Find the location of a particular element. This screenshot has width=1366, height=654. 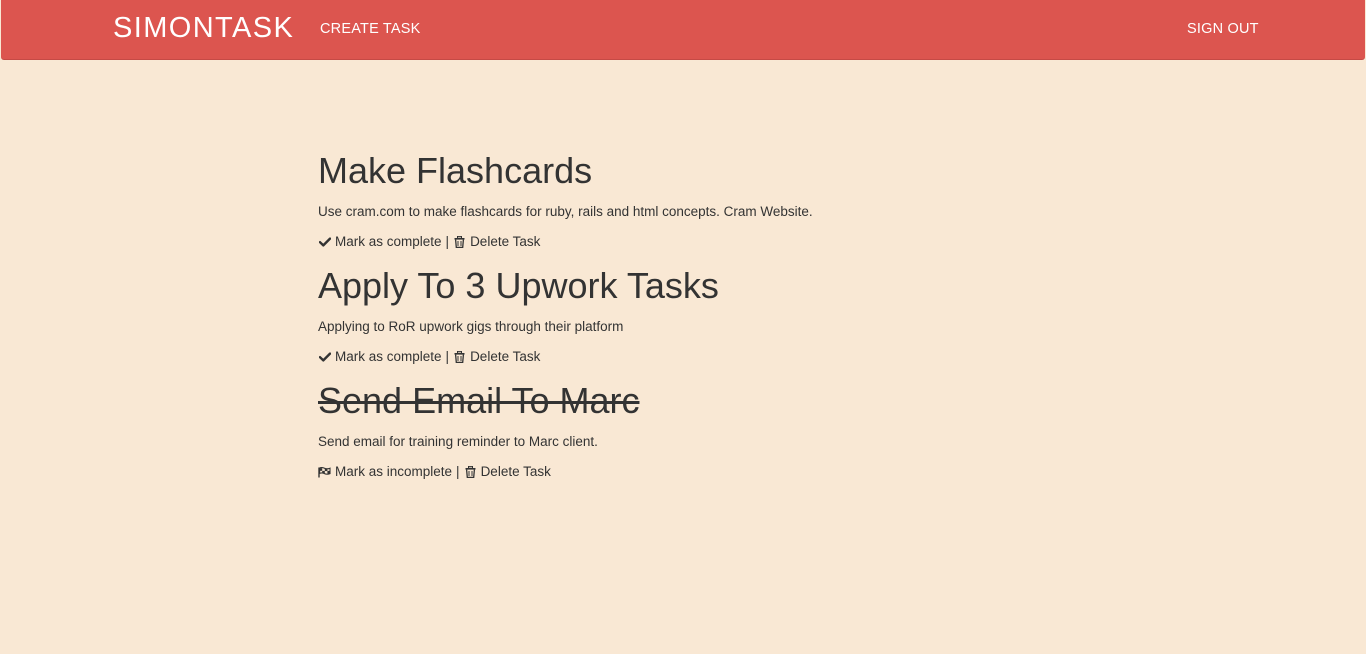

task-title: Apply To 3 Upwork Tasks is located at coordinates (518, 285).